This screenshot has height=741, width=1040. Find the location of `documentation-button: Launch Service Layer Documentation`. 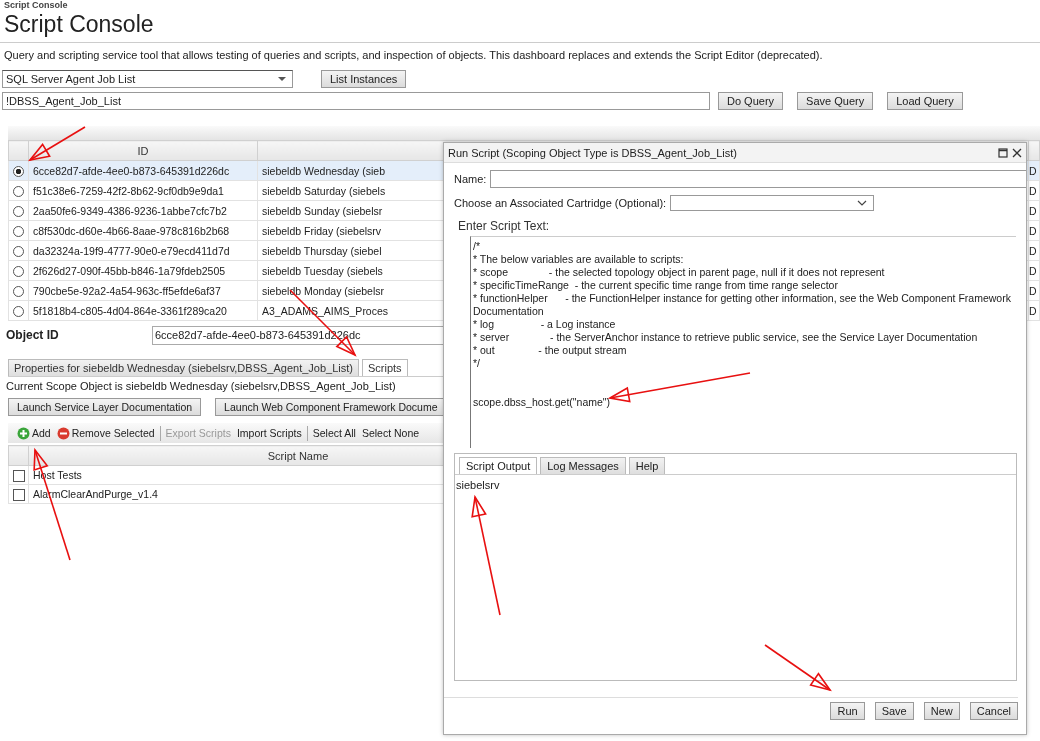

documentation-button: Launch Service Layer Documentation is located at coordinates (105, 407).